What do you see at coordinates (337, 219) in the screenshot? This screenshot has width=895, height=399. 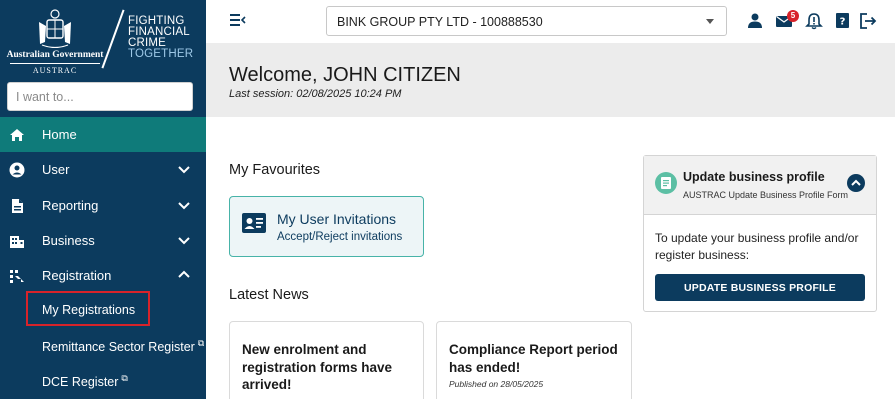 I see `favourite-card-title: My User Invitations` at bounding box center [337, 219].